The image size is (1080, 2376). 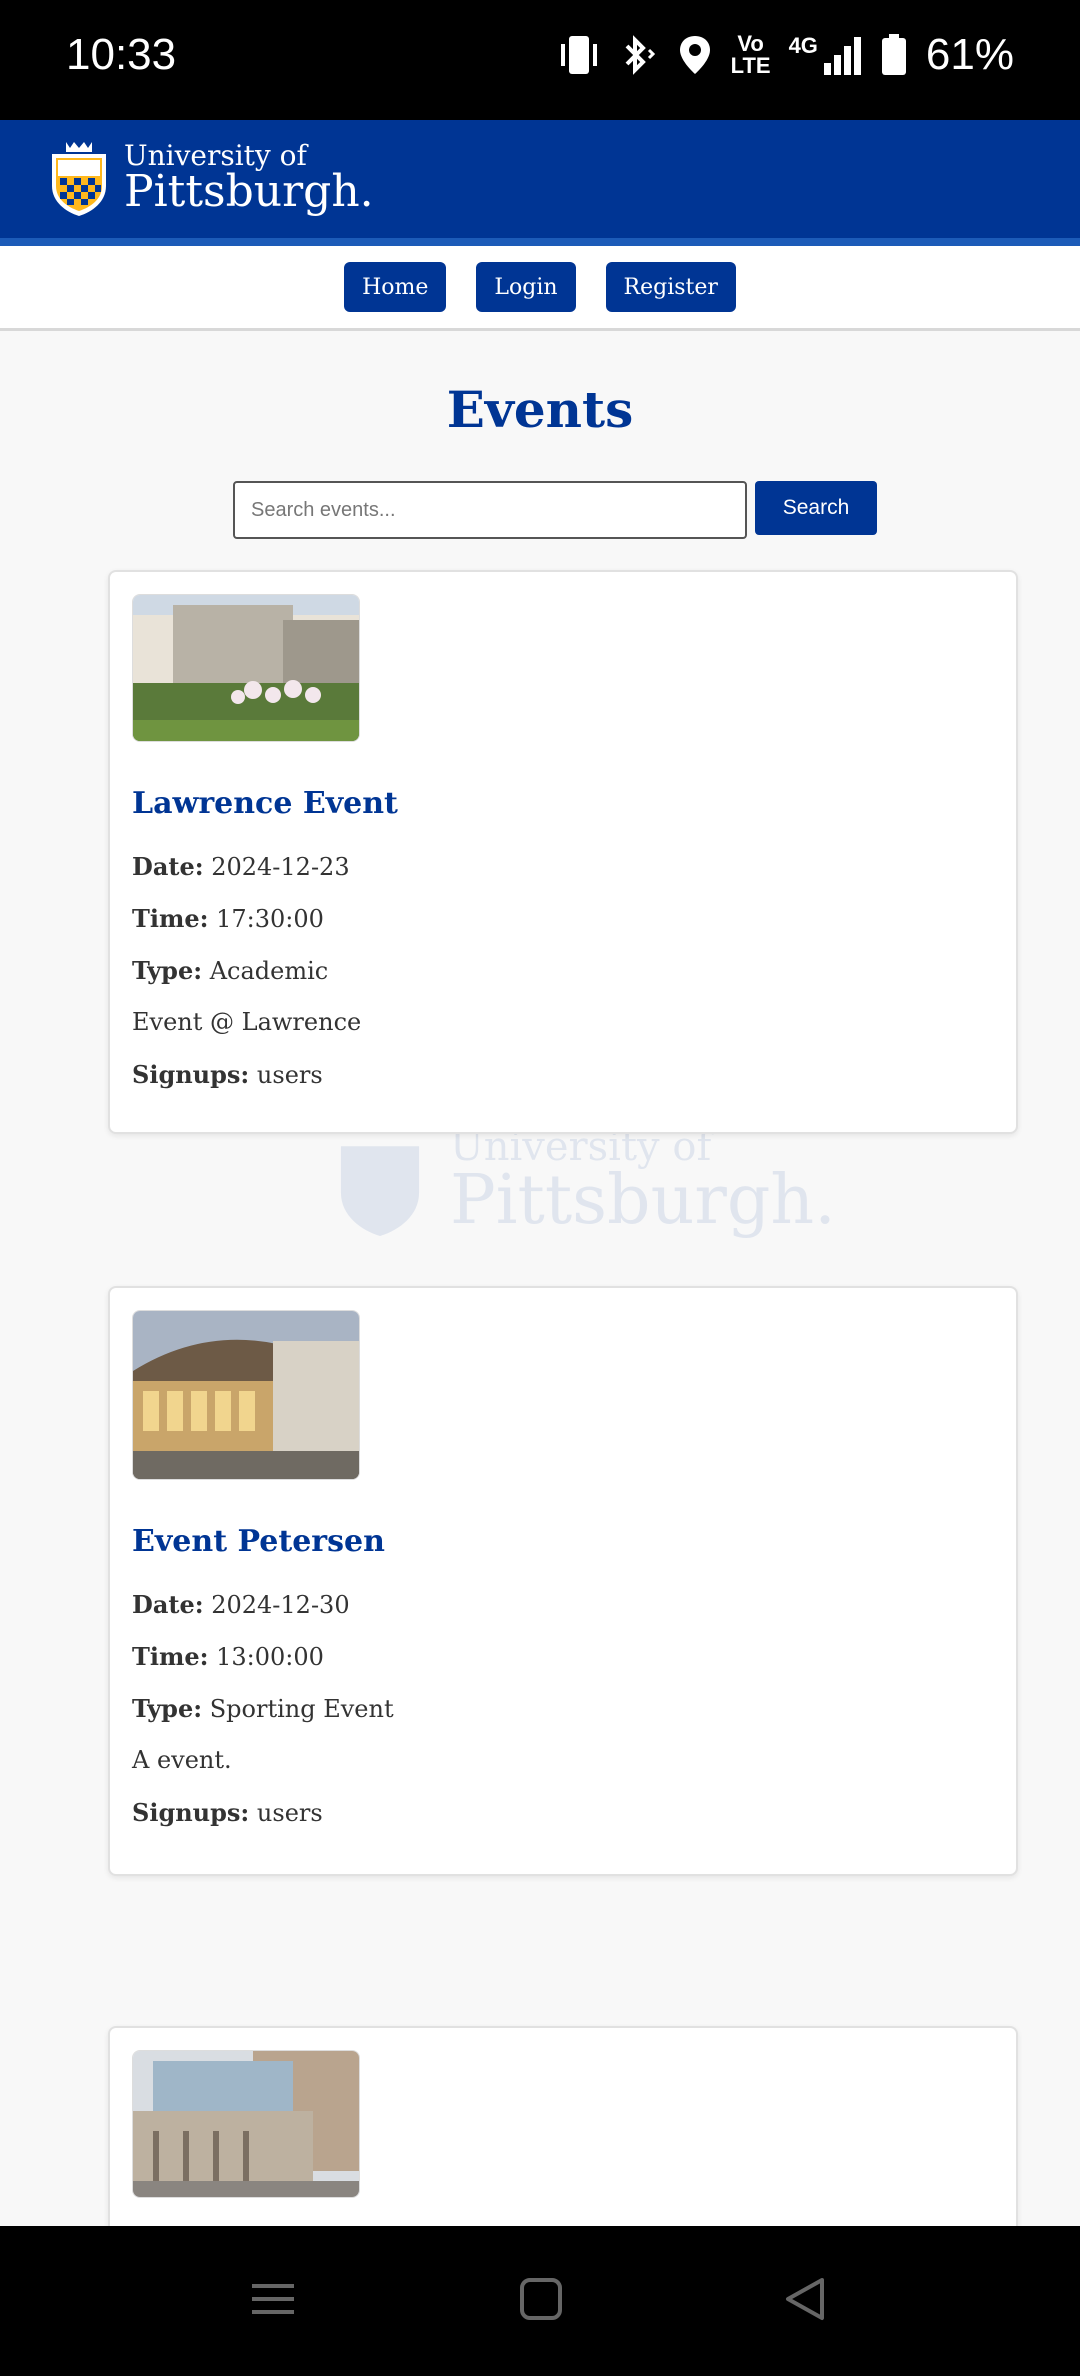 What do you see at coordinates (803, 45) in the screenshot?
I see `network-label: 4G` at bounding box center [803, 45].